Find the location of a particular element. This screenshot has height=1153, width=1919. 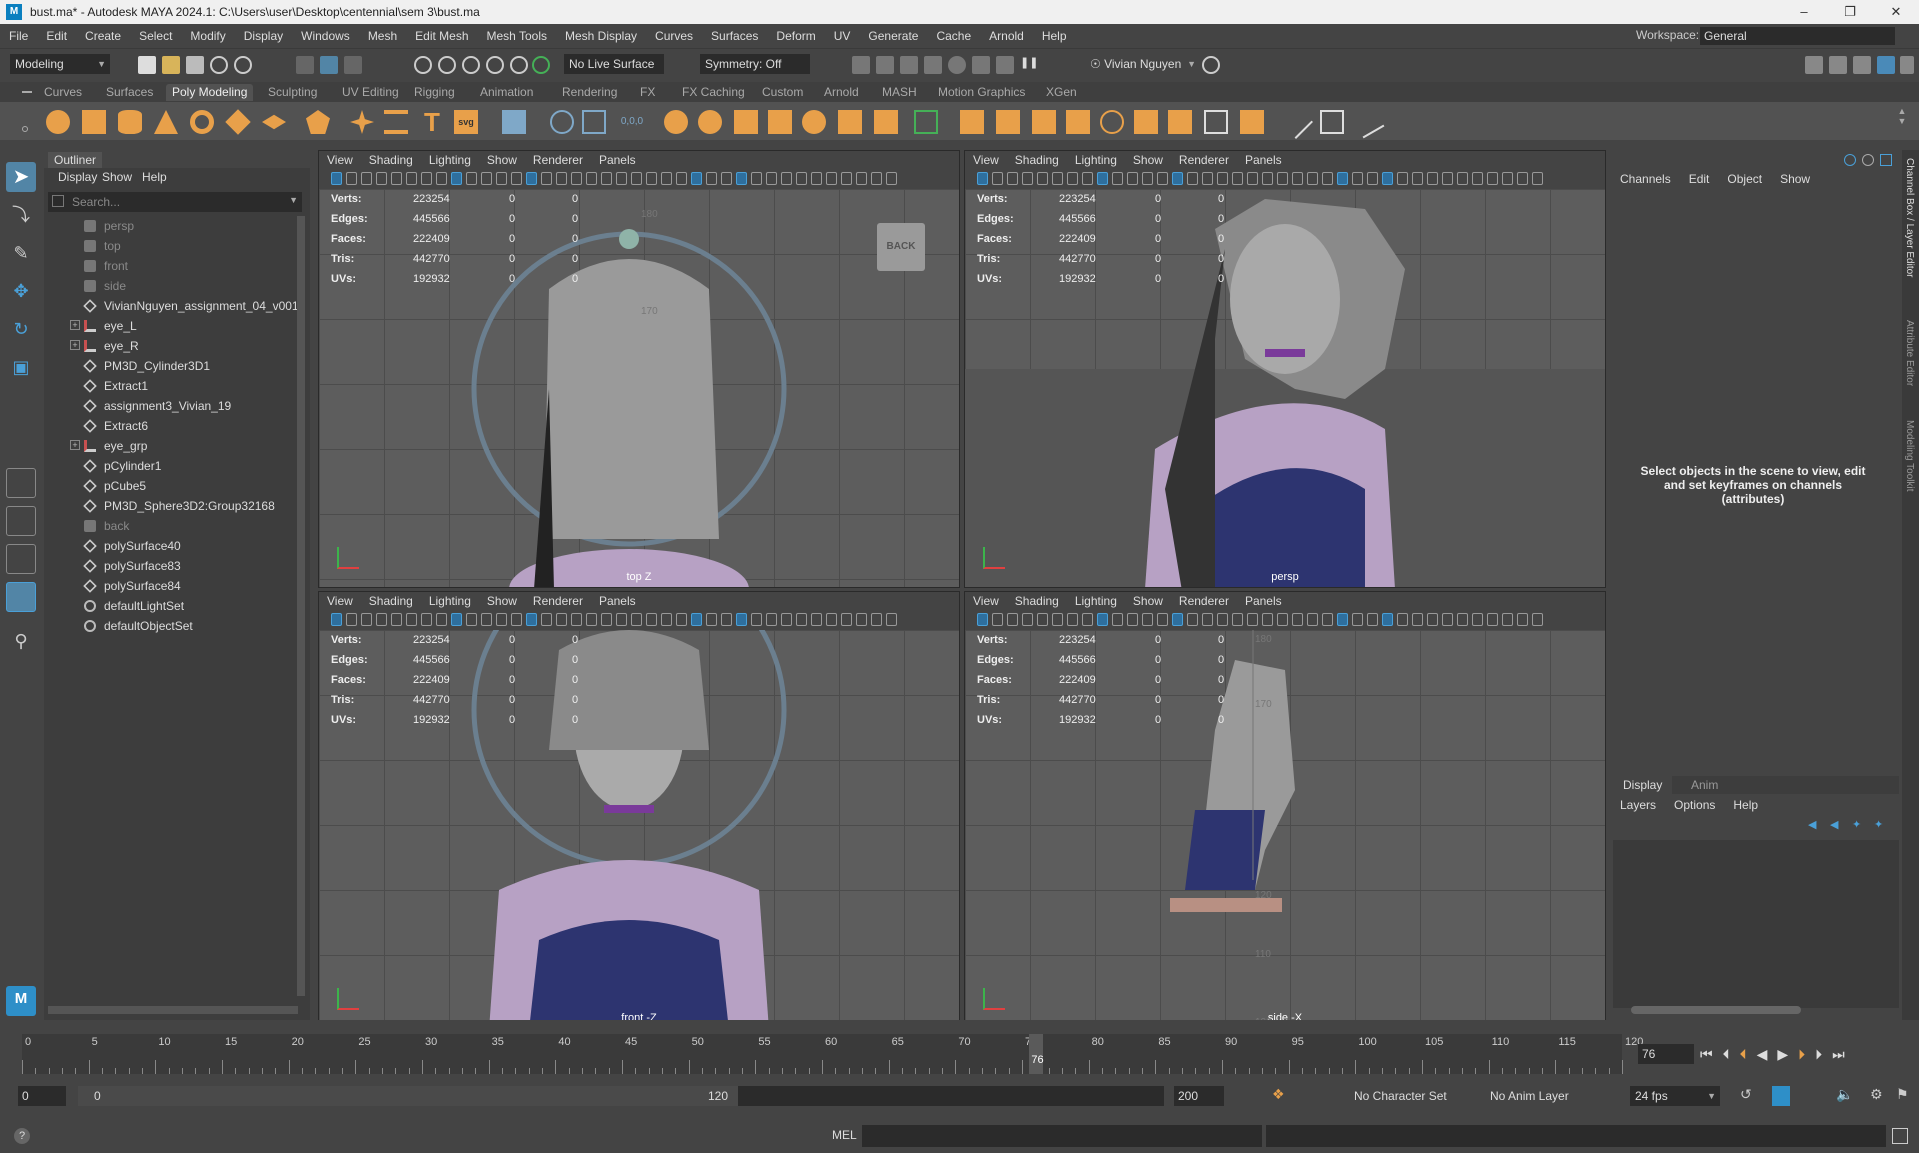

shelf-tab-custom: Custom is located at coordinates (782, 92).